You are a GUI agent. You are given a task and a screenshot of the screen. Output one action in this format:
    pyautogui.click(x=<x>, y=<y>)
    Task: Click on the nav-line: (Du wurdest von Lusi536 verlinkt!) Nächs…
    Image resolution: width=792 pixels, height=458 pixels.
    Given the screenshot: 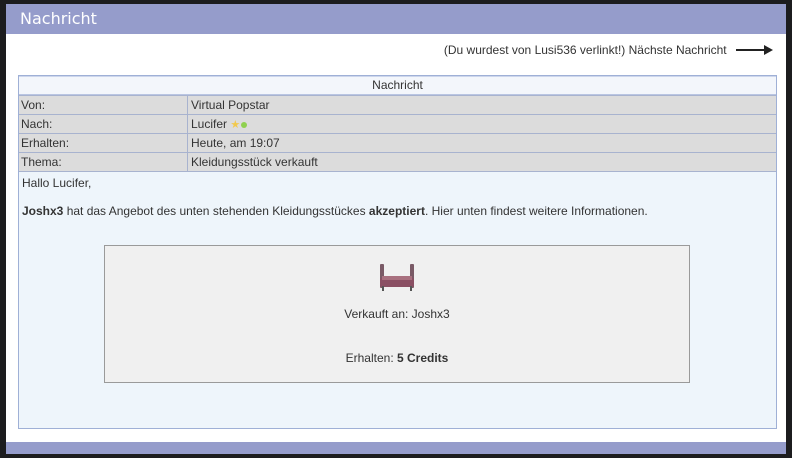 What is the action you would take?
    pyautogui.click(x=396, y=52)
    